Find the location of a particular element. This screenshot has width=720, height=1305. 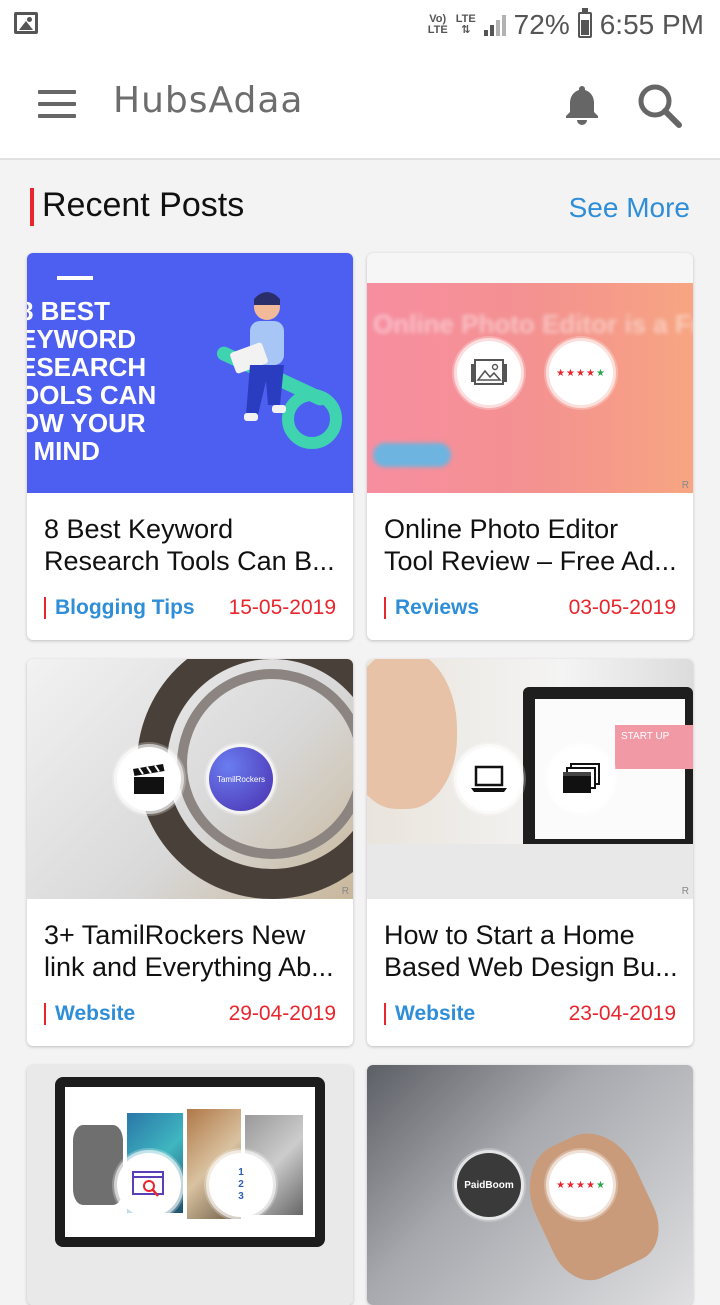

hamburger-menu-icon is located at coordinates (57, 104).